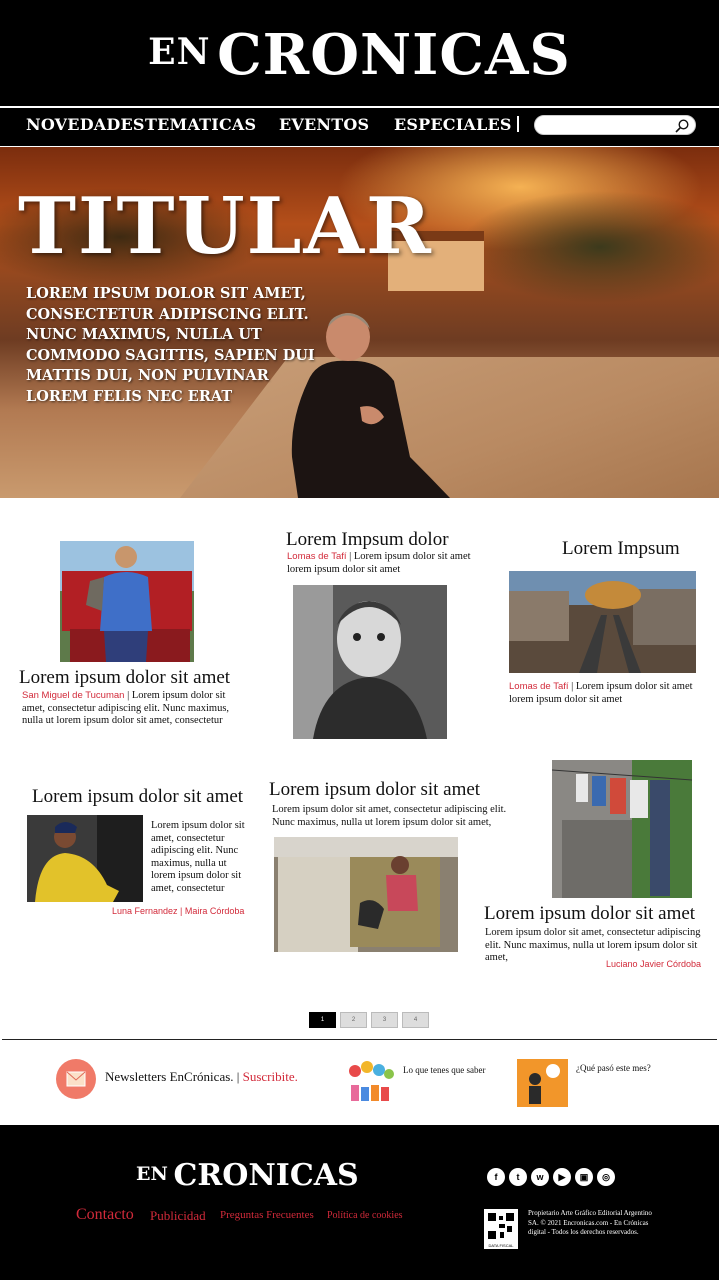  What do you see at coordinates (501, 1226) in the screenshot?
I see `qr-code-icon` at bounding box center [501, 1226].